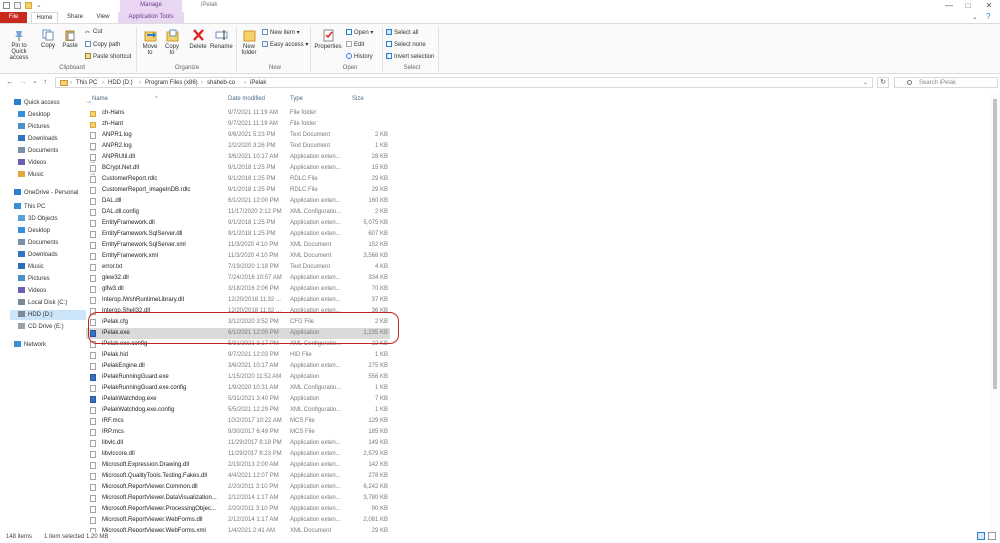 This screenshot has width=1000, height=543. I want to click on sidebar-item-3d-objects: 3D Objects, so click(38, 219).